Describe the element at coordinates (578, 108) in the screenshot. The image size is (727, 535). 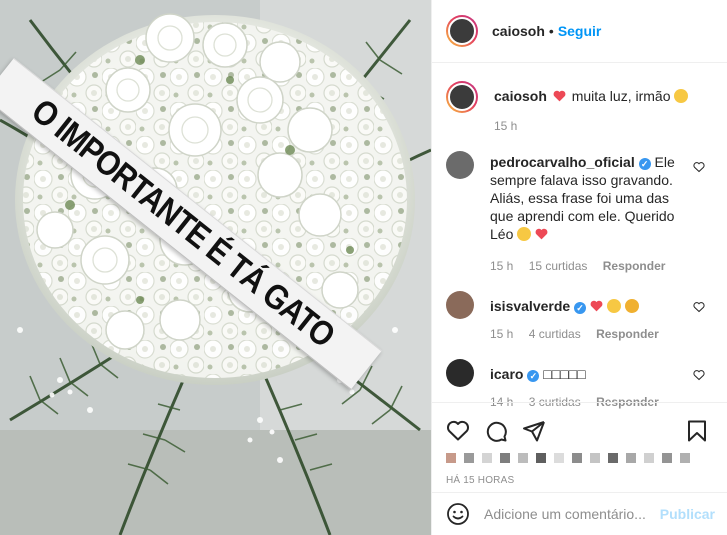
I see `caption-row: caiosoh muita luz, irmão 15 h` at that location.